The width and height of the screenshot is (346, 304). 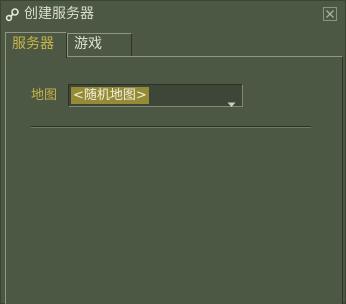 I want to click on title-bar: 创建服务器, so click(x=173, y=14).